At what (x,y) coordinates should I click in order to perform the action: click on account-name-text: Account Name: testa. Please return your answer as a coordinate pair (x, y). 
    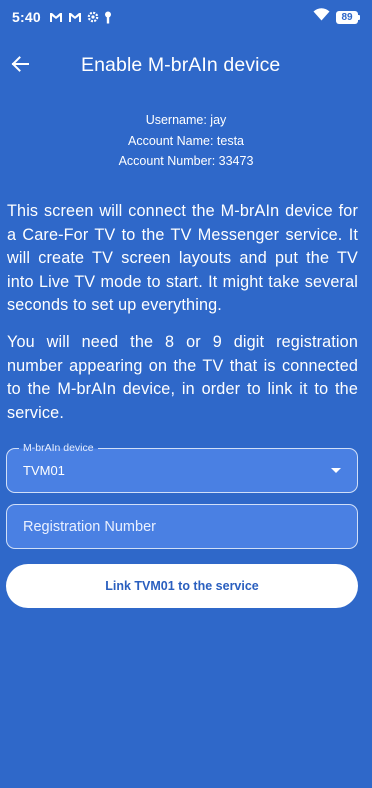
    Looking at the image, I should click on (186, 140).